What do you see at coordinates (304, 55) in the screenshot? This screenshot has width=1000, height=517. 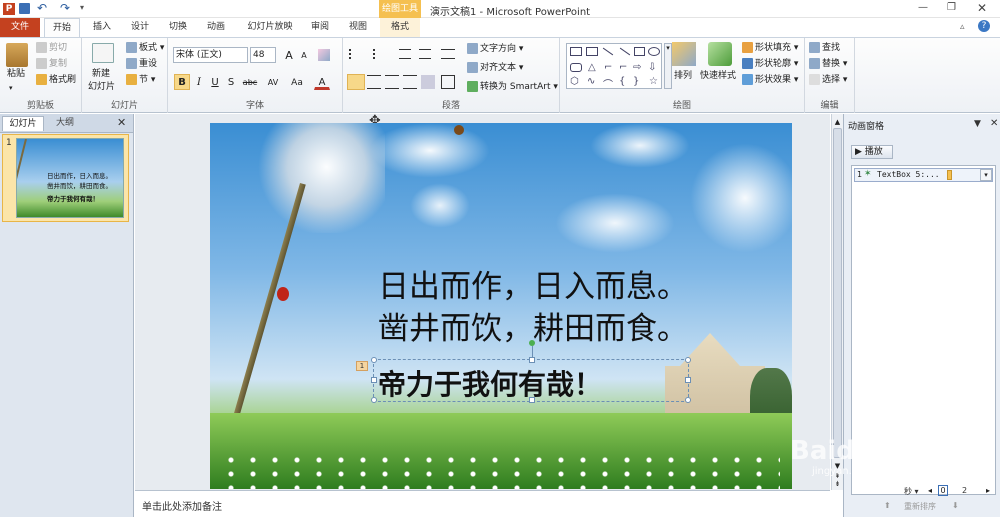 I see `shrink-font-button: A` at bounding box center [304, 55].